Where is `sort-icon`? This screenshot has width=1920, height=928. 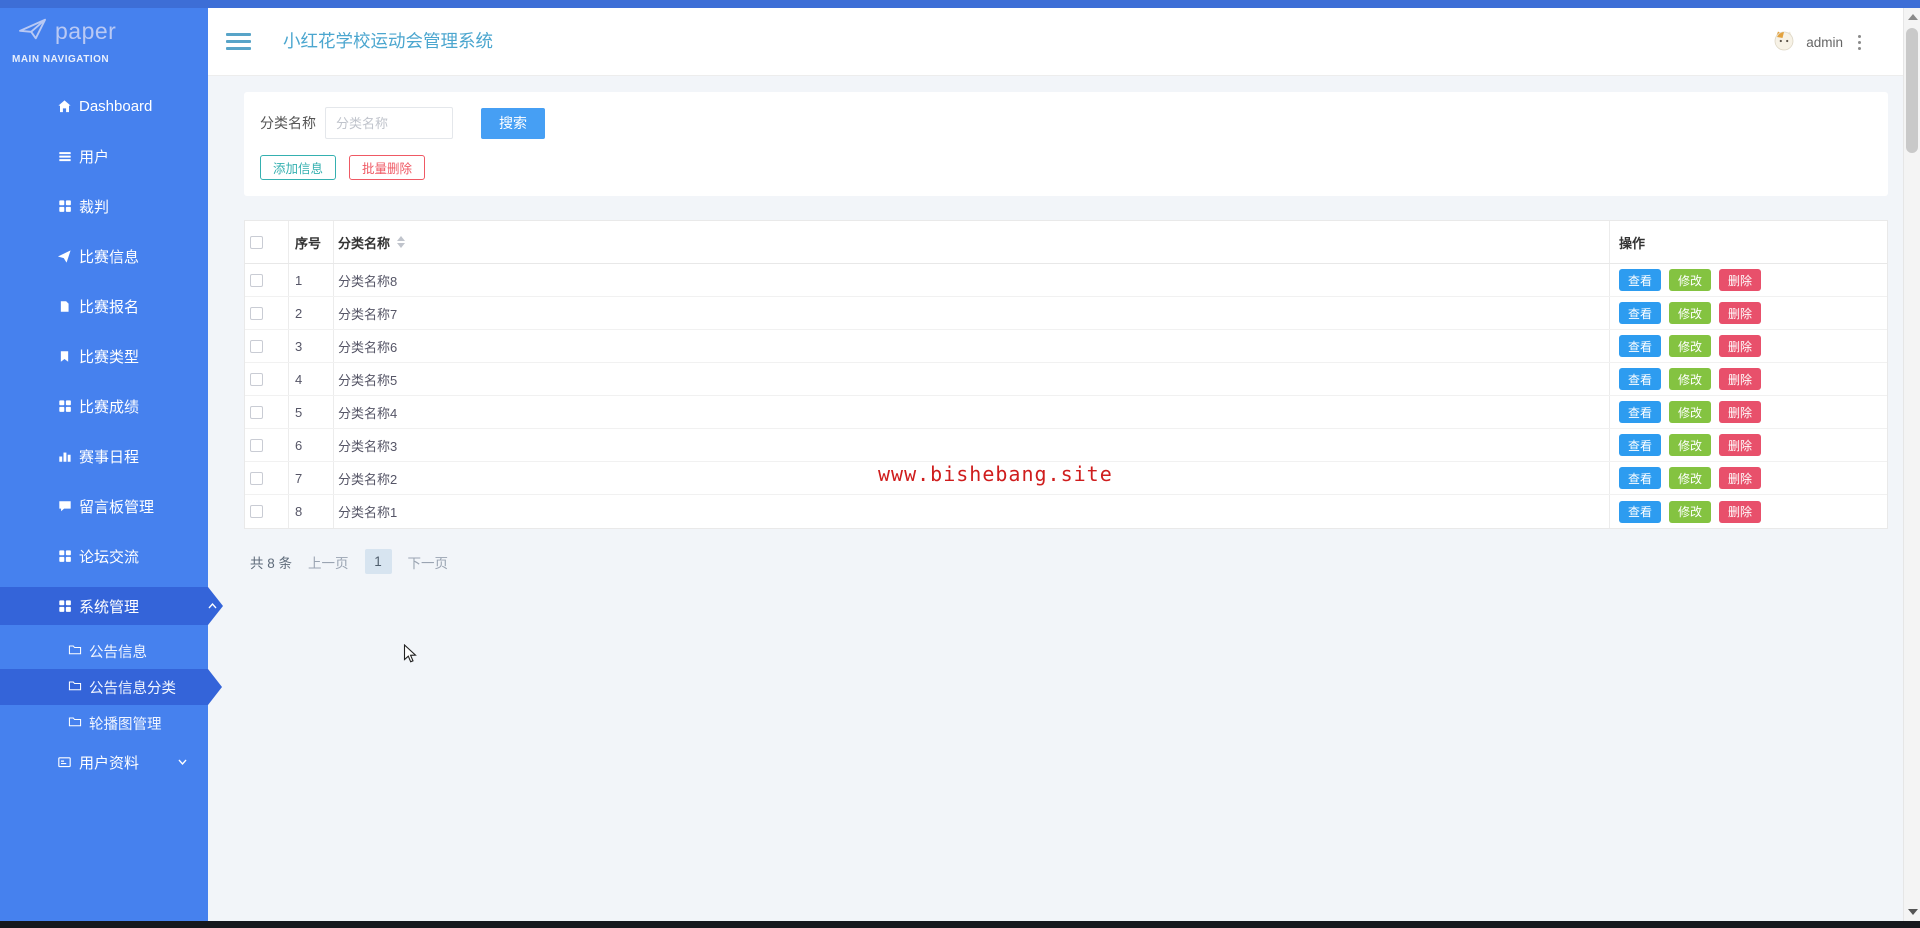 sort-icon is located at coordinates (401, 242).